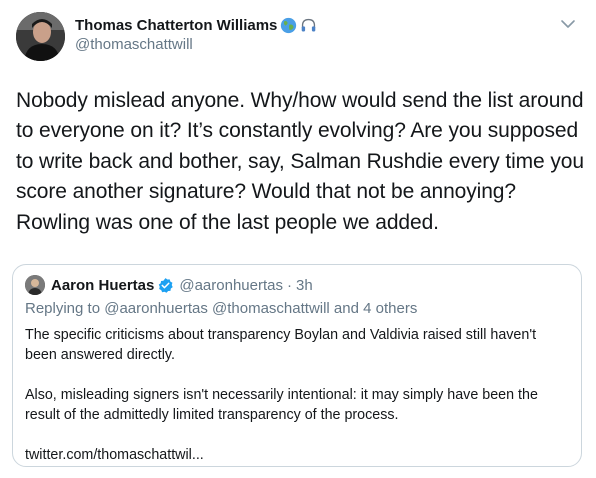 The width and height of the screenshot is (596, 478). Describe the element at coordinates (568, 24) in the screenshot. I see `chevron-down-icon` at that location.